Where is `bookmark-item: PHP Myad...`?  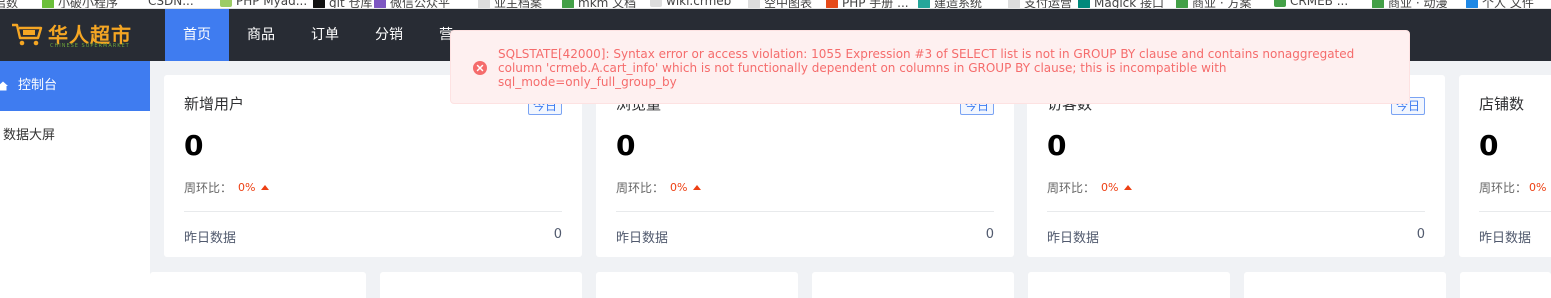
bookmark-item: PHP Myad... is located at coordinates (263, 4).